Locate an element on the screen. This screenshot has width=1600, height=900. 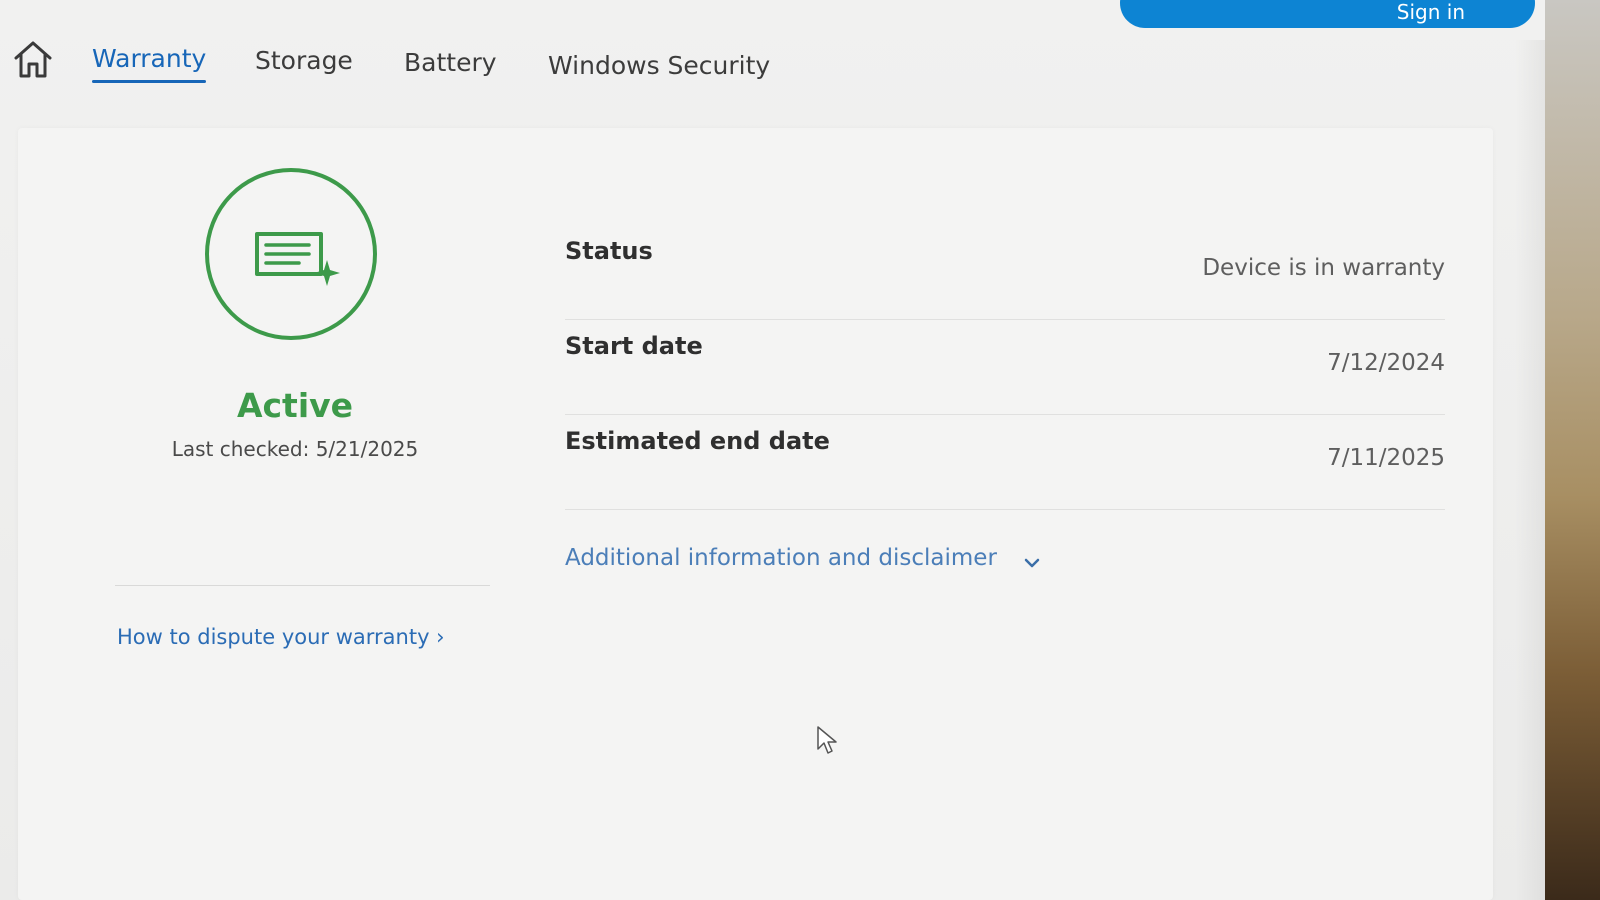
tab-battery: Battery is located at coordinates (450, 62).